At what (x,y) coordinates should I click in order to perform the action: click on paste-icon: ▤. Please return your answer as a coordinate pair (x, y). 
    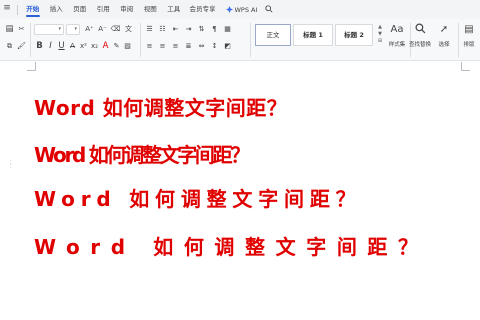
    Looking at the image, I should click on (9, 29).